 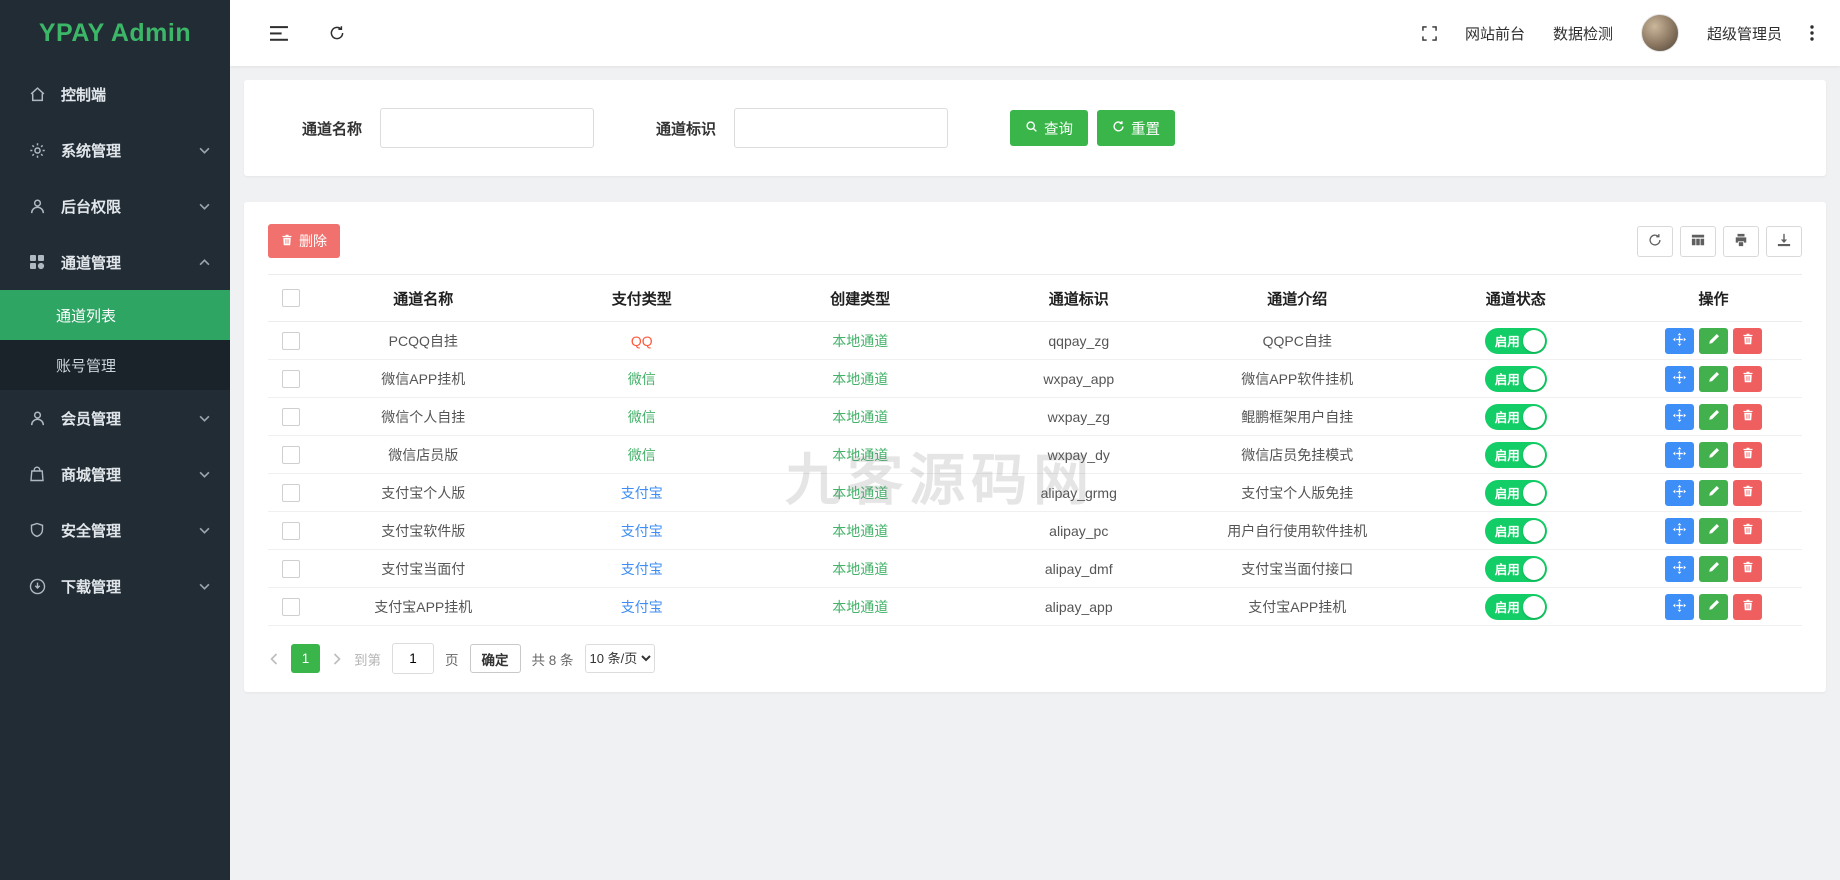 I want to click on sidebar-item-label: 后台权限, so click(x=91, y=207).